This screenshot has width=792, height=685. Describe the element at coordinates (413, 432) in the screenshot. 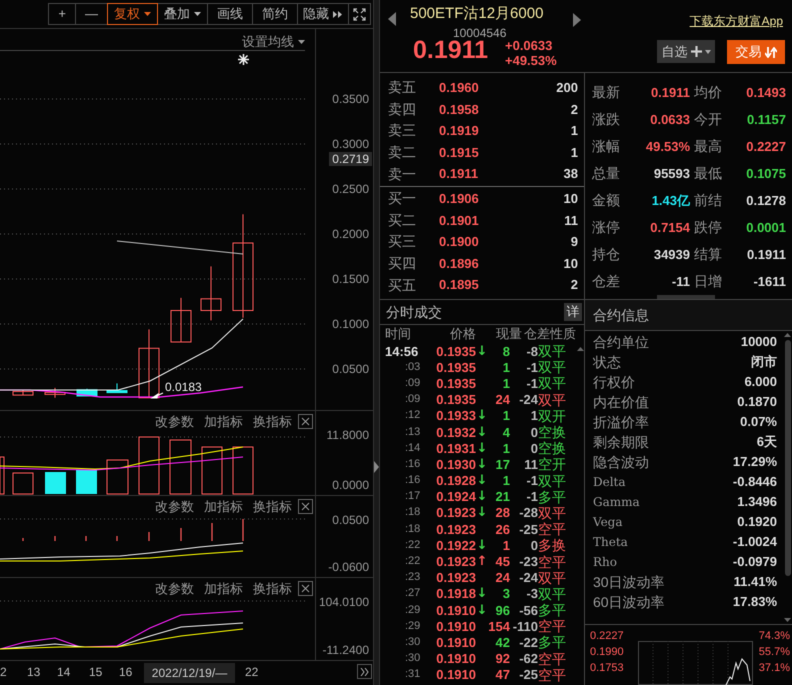

I see `trade-time: :13` at that location.